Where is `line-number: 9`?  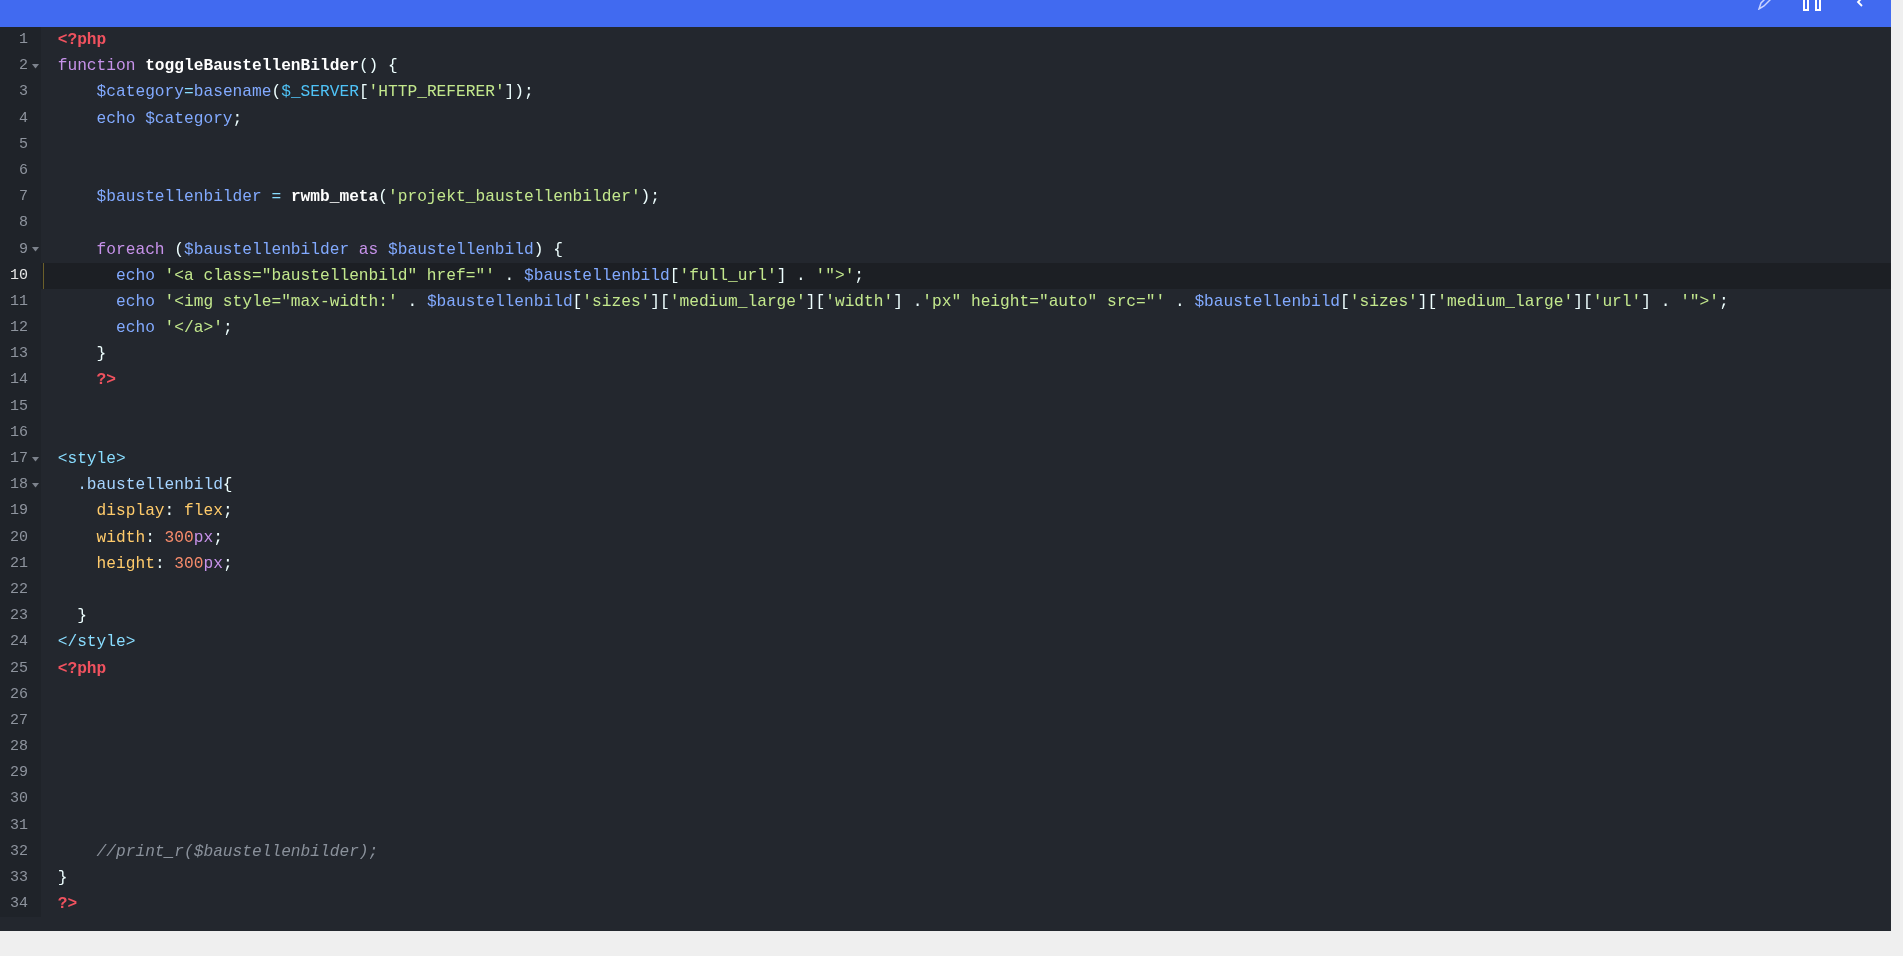
line-number: 9 is located at coordinates (24, 249).